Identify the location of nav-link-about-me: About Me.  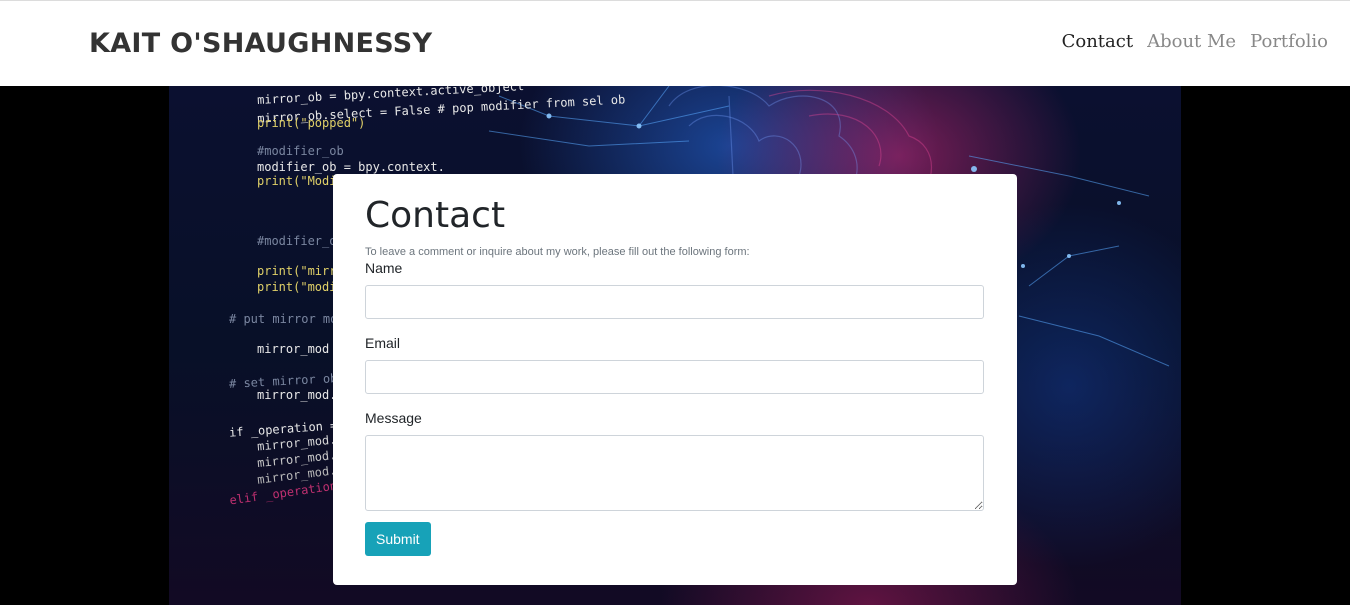
(1191, 41).